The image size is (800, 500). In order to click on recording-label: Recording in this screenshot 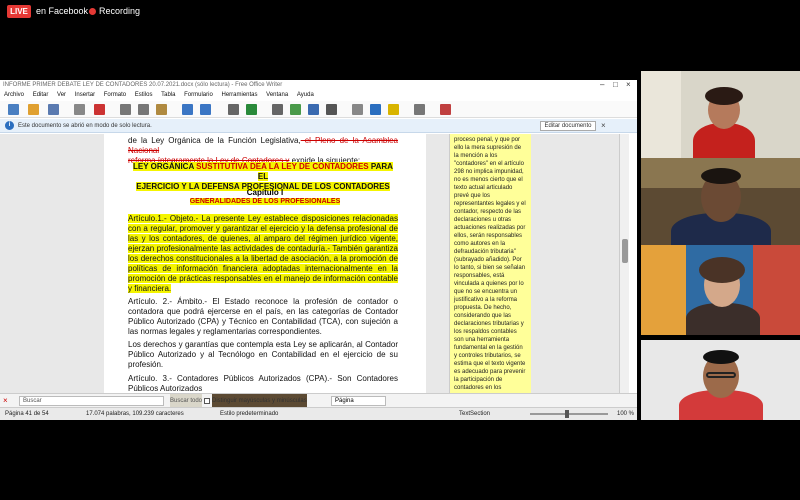, I will do `click(120, 11)`.